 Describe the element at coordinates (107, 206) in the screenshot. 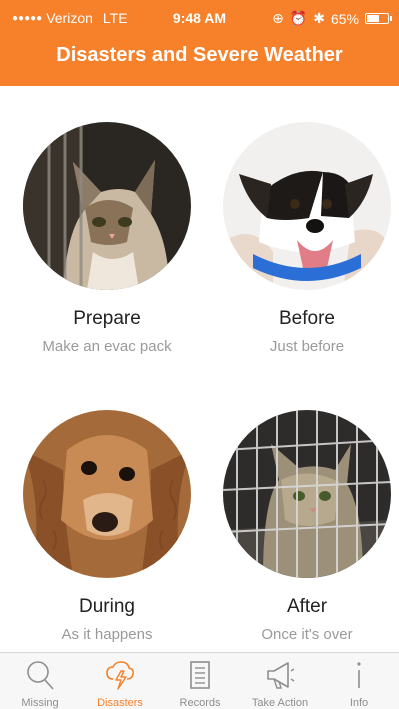

I see `kitten-photo` at that location.